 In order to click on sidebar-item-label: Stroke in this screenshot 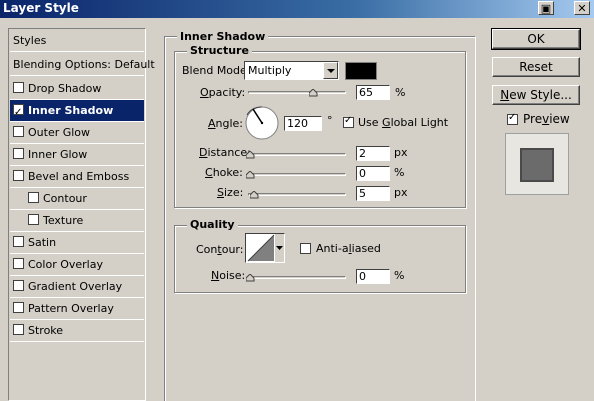, I will do `click(46, 330)`.